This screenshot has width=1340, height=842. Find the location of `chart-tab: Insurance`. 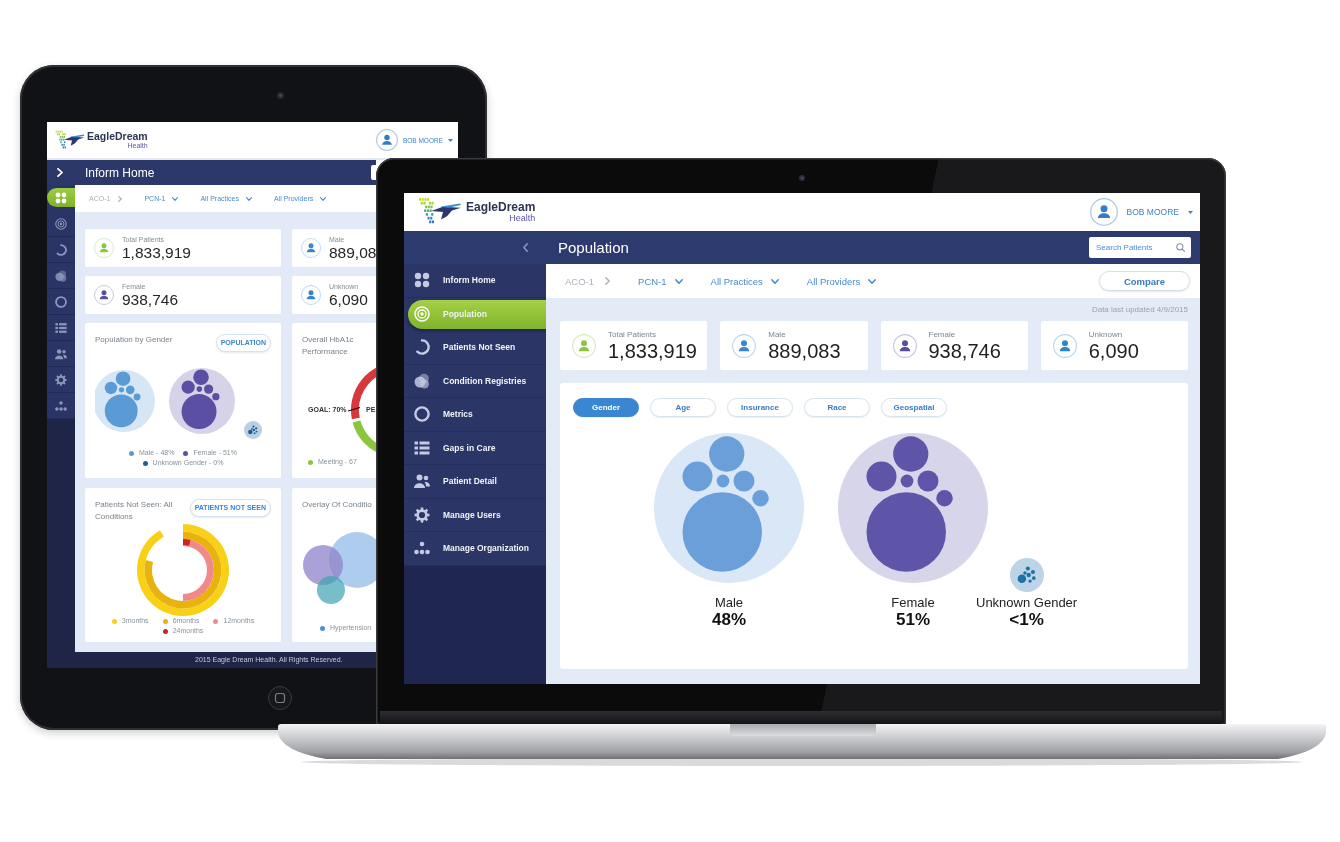

chart-tab: Insurance is located at coordinates (760, 407).